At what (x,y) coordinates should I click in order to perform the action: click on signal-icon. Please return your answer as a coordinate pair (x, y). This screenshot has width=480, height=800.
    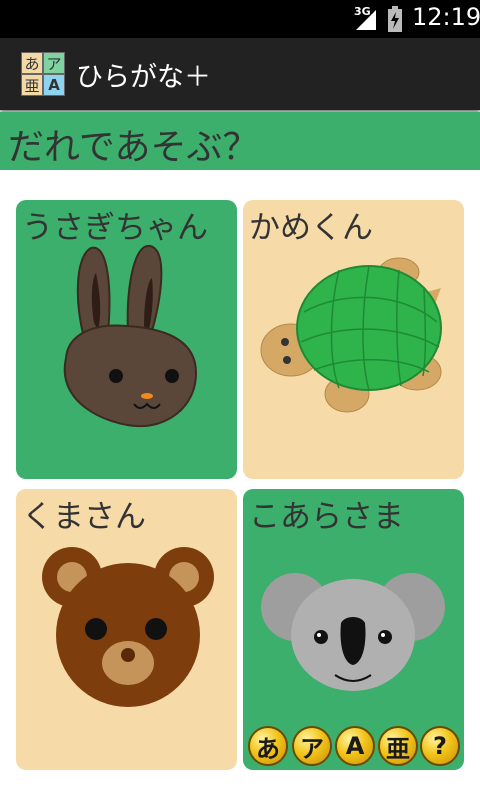
    Looking at the image, I should click on (366, 20).